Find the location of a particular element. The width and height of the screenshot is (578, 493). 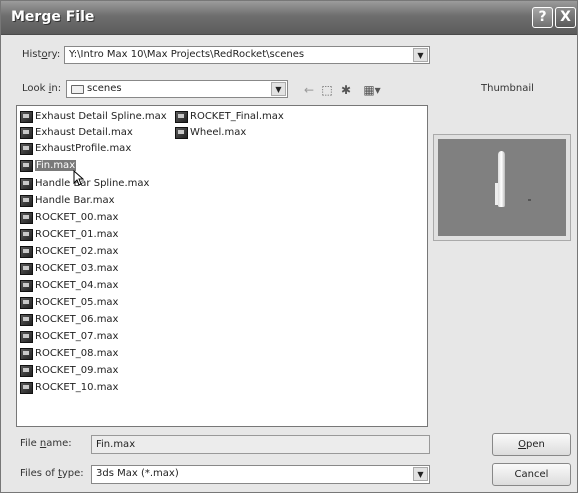

rocket-fin-model is located at coordinates (501, 179).